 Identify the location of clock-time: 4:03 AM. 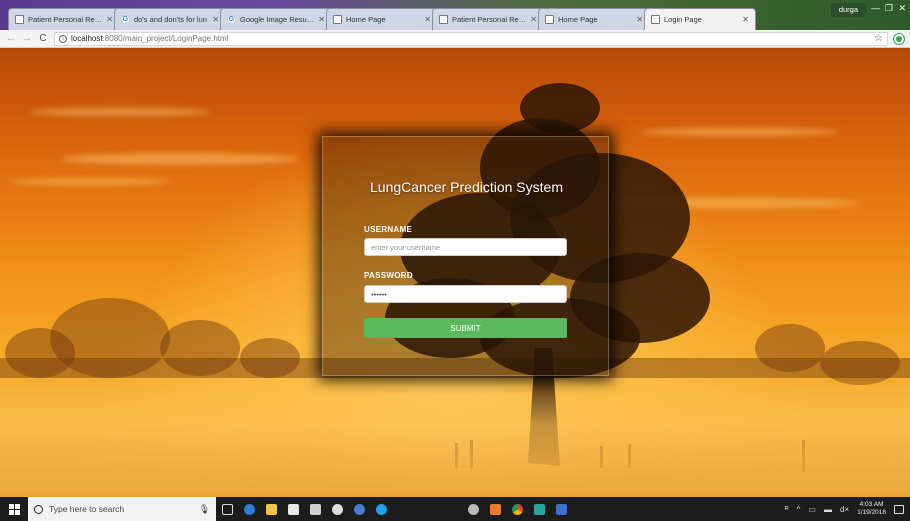
(871, 504).